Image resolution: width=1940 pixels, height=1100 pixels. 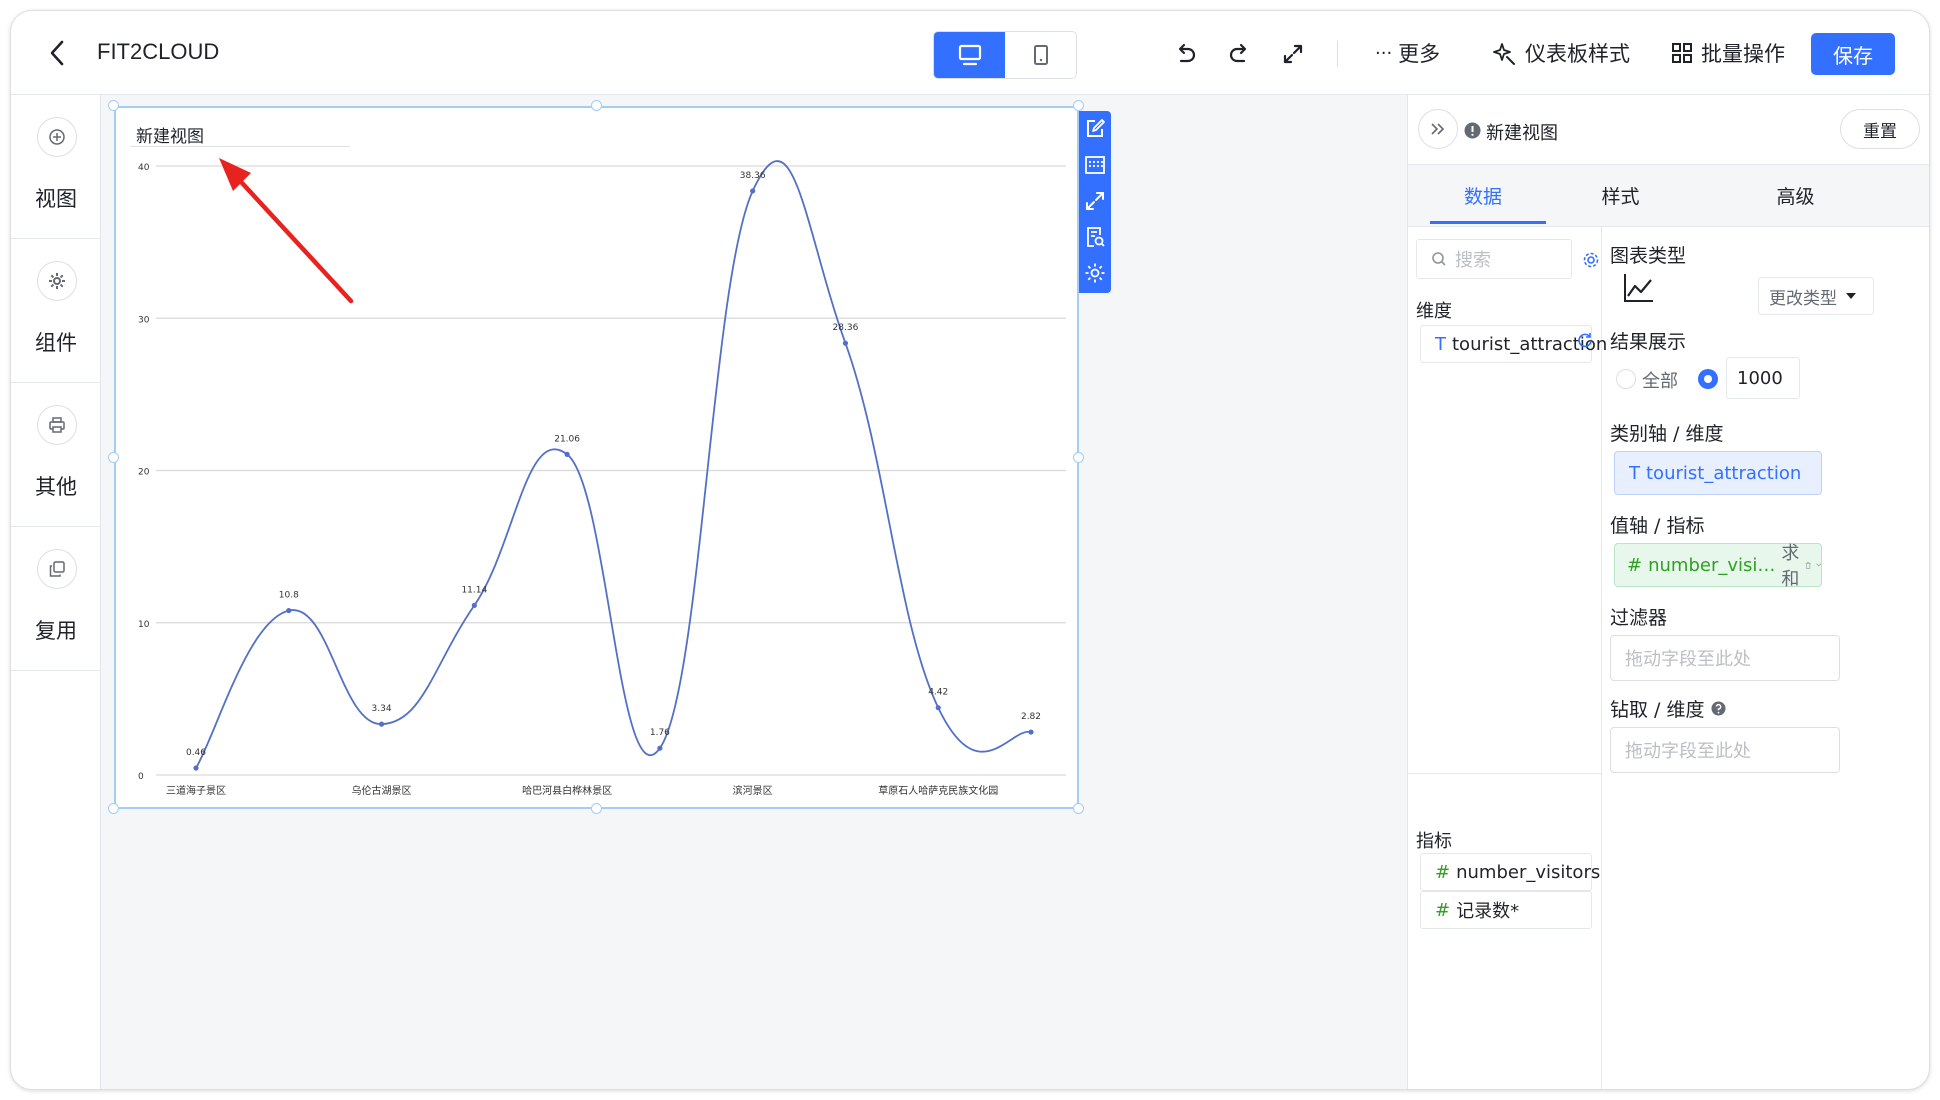 What do you see at coordinates (1078, 457) in the screenshot?
I see `resize-handle-right` at bounding box center [1078, 457].